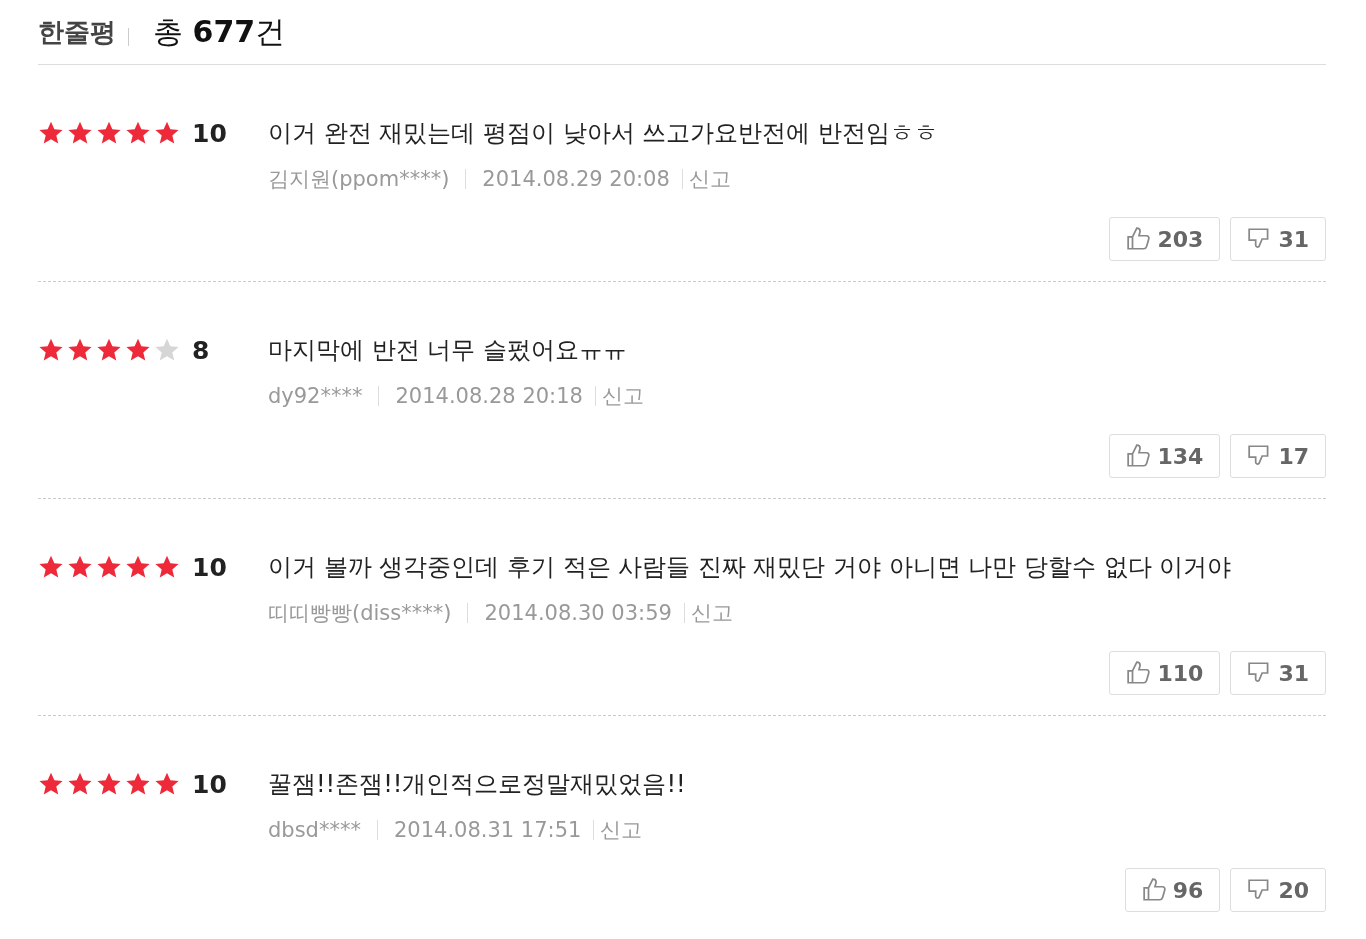 The image size is (1366, 939). What do you see at coordinates (1165, 456) in the screenshot?
I see `like-button: 134` at bounding box center [1165, 456].